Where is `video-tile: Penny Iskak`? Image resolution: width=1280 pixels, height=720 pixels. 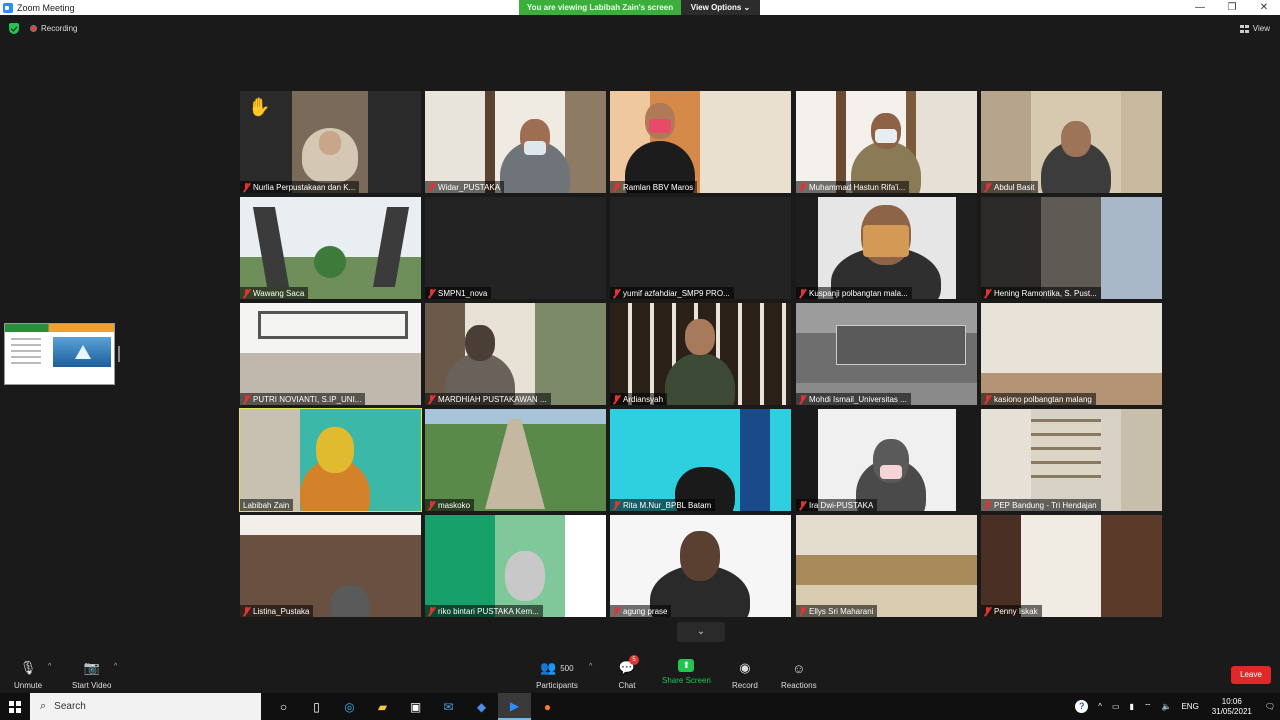
video-tile: Penny Iskak is located at coordinates (1071, 566).